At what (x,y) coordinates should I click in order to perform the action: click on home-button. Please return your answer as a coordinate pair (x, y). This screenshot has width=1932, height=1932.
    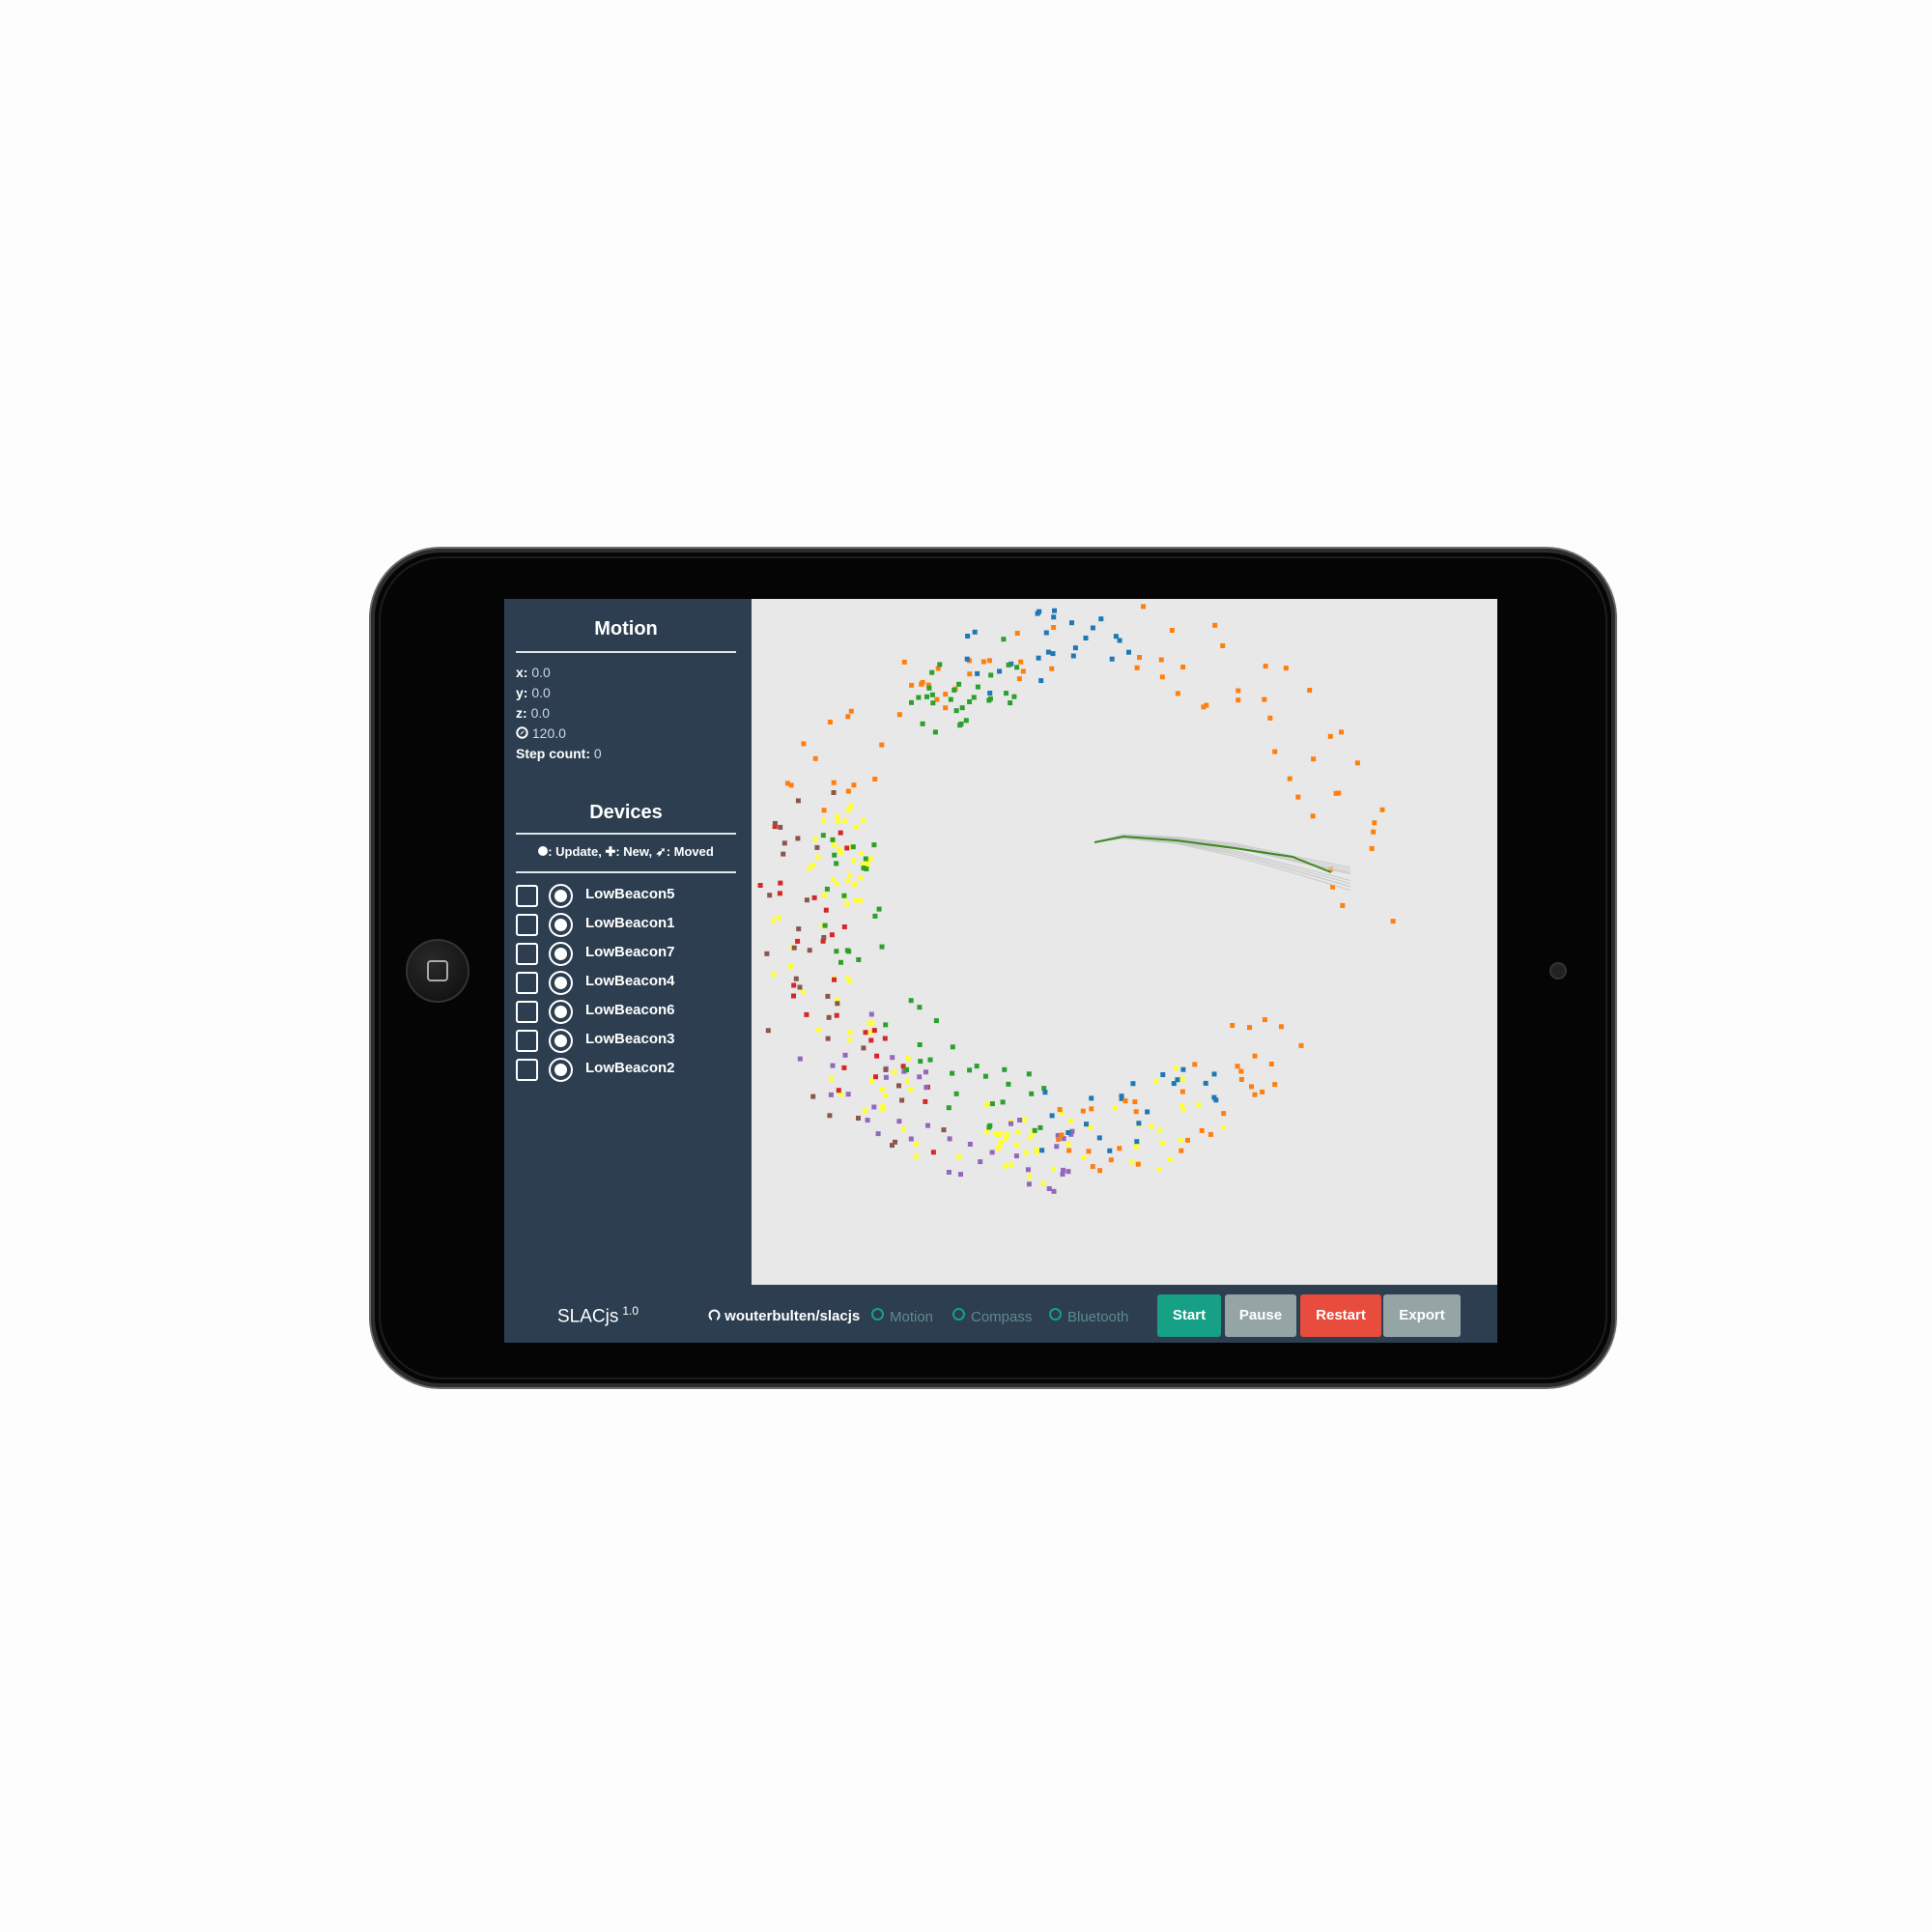
    Looking at the image, I should click on (437, 971).